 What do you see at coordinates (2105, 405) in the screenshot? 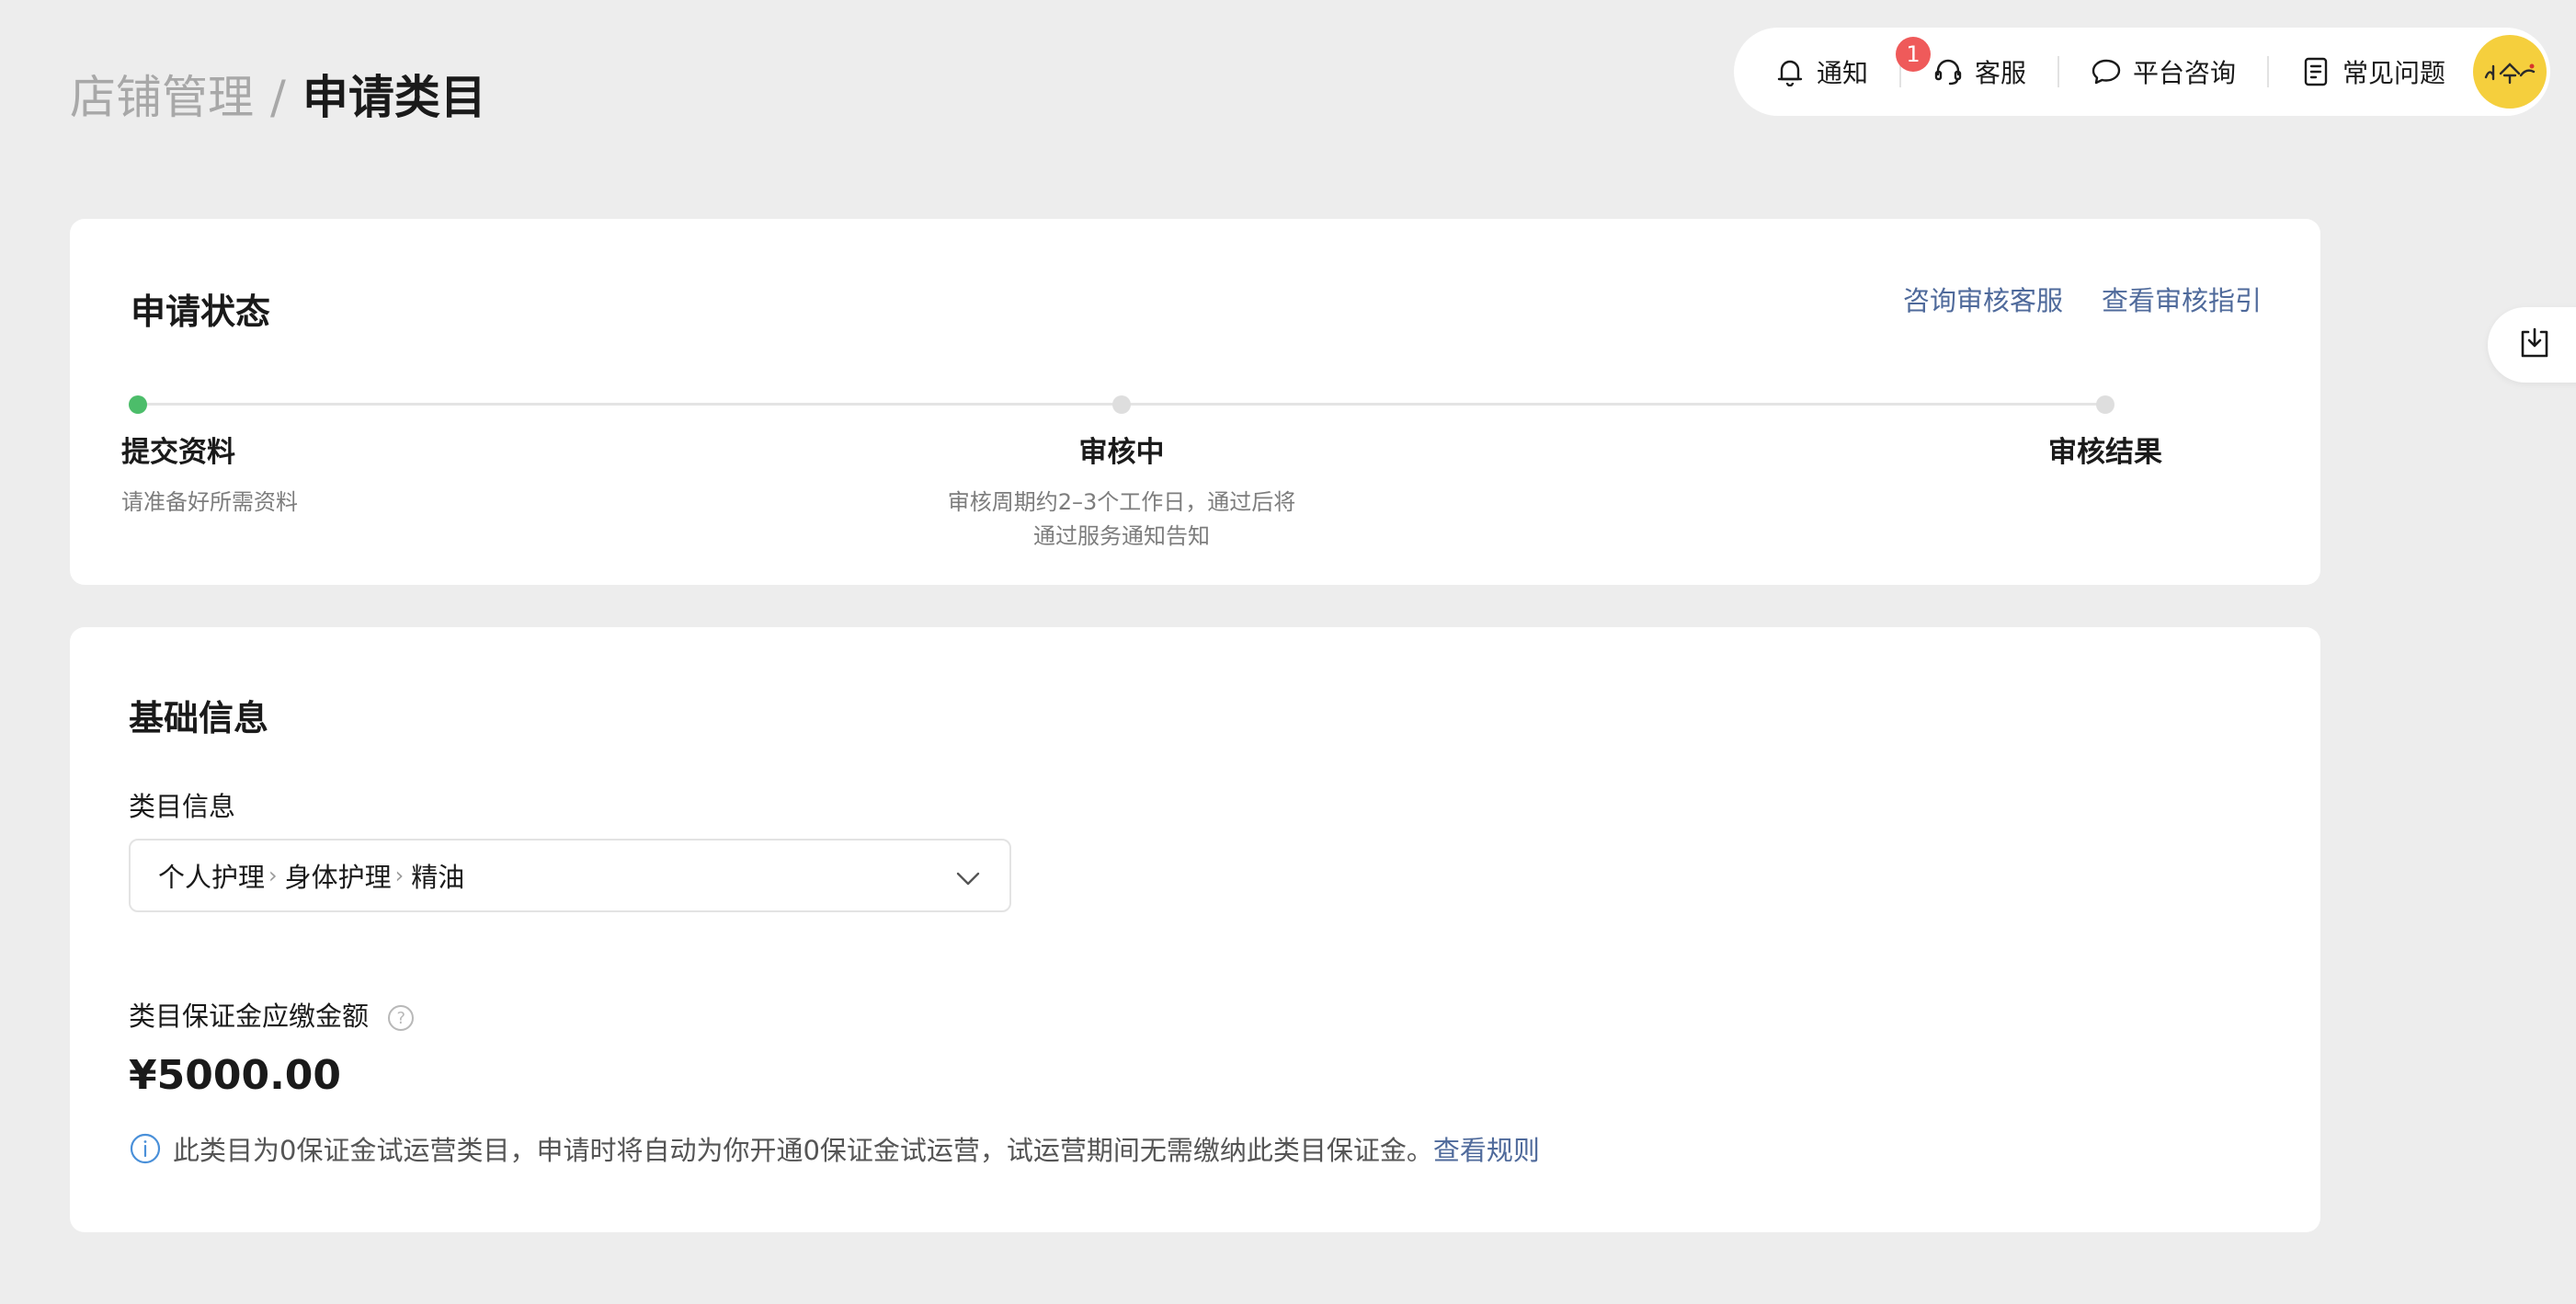
I see `step-dot-result` at bounding box center [2105, 405].